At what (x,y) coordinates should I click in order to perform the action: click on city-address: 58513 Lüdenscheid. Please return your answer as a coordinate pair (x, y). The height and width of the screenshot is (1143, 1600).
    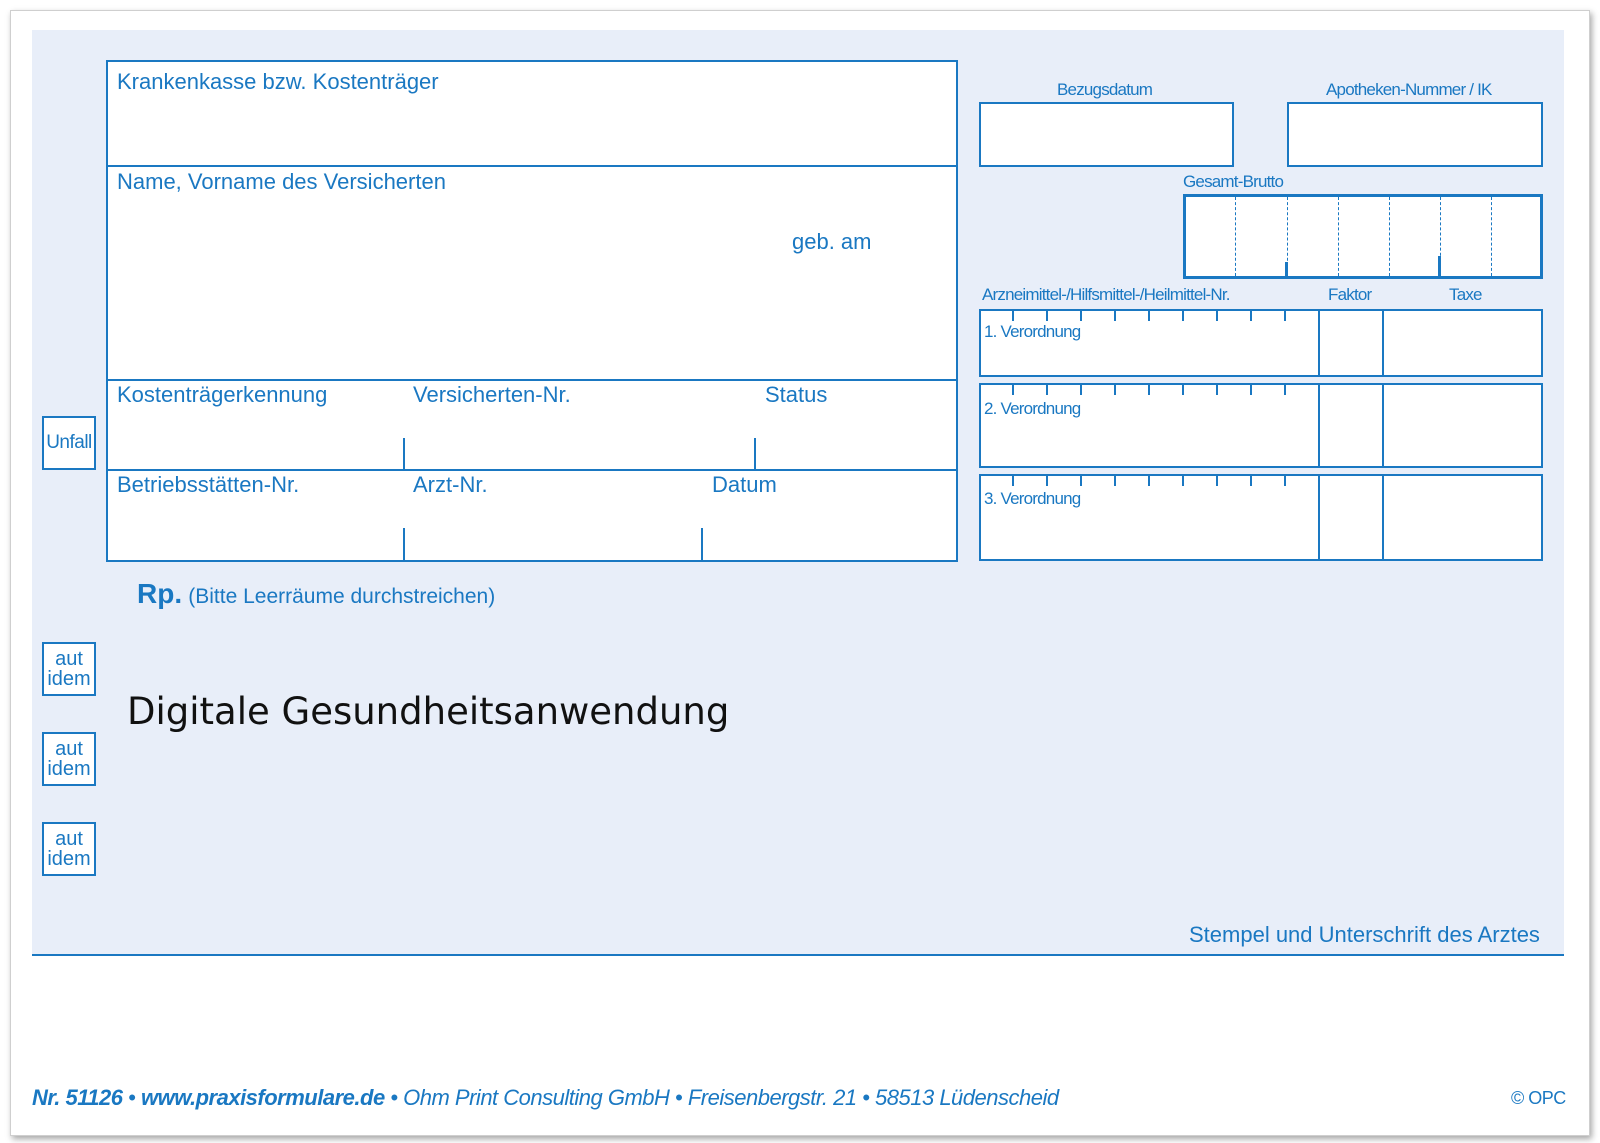
    Looking at the image, I should click on (967, 1097).